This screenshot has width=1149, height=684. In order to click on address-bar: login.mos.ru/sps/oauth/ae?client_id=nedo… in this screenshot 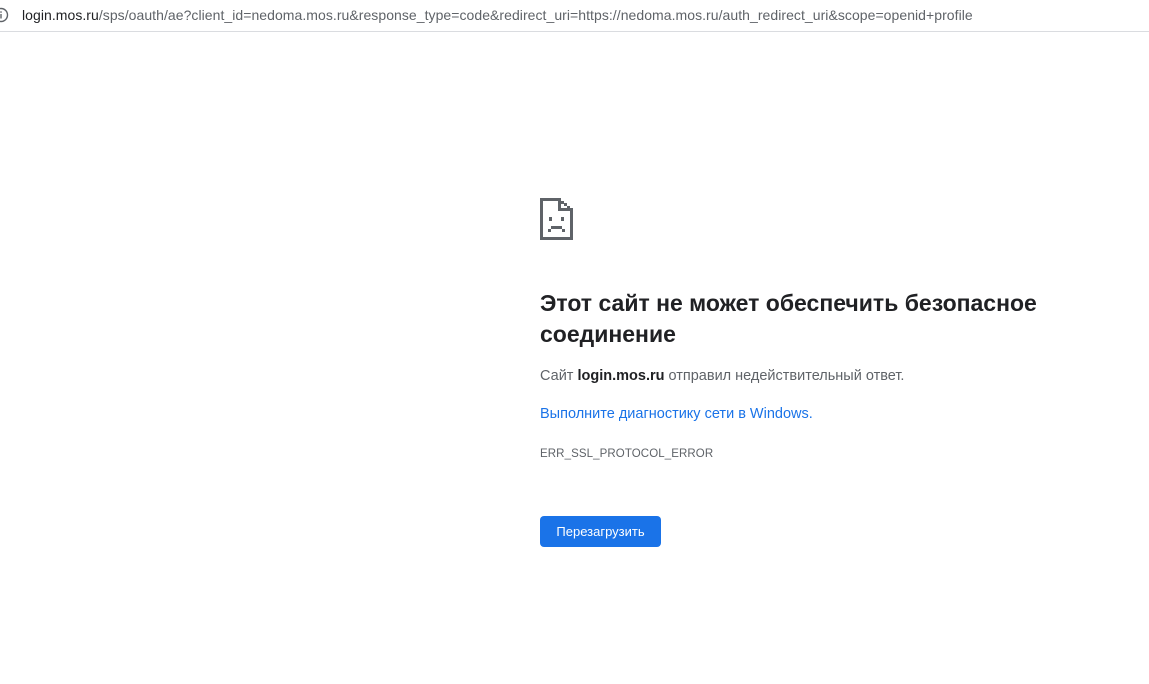, I will do `click(574, 16)`.